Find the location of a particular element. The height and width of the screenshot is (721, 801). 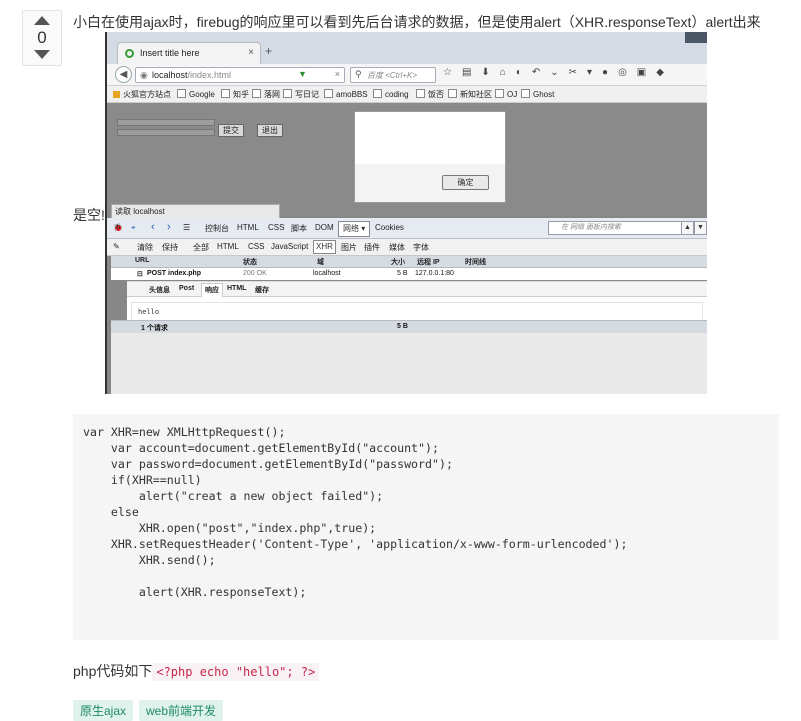

tab-console: 控制台 is located at coordinates (217, 228).